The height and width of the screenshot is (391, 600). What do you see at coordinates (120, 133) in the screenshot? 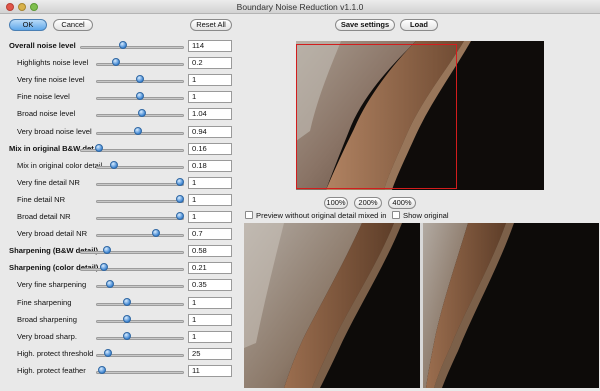
I see `slider-row: Very broad noise level 0.94` at bounding box center [120, 133].